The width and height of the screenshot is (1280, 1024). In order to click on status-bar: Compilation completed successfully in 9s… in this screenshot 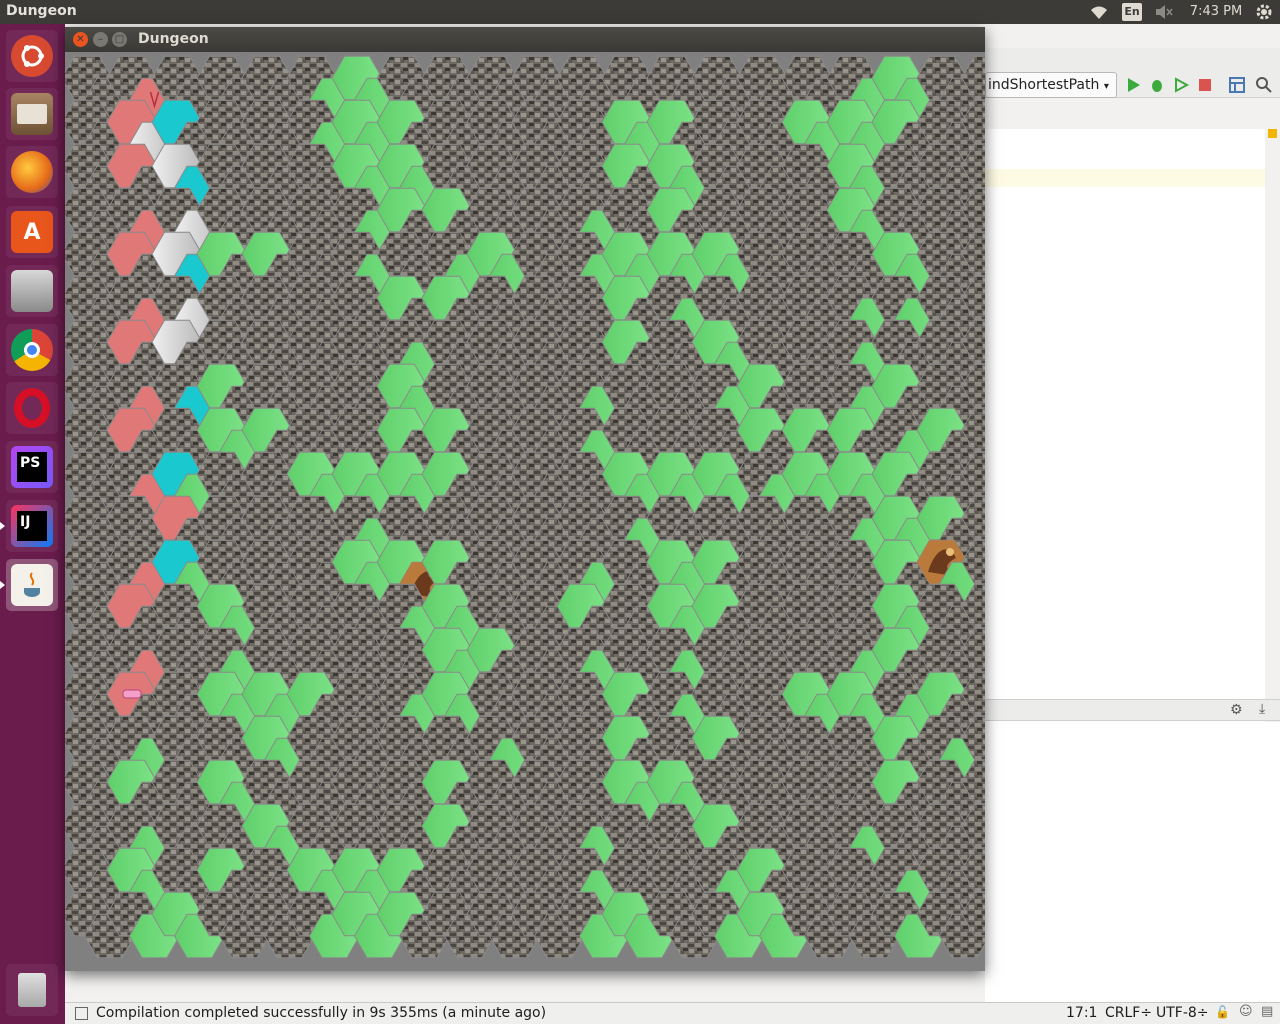, I will do `click(672, 1013)`.